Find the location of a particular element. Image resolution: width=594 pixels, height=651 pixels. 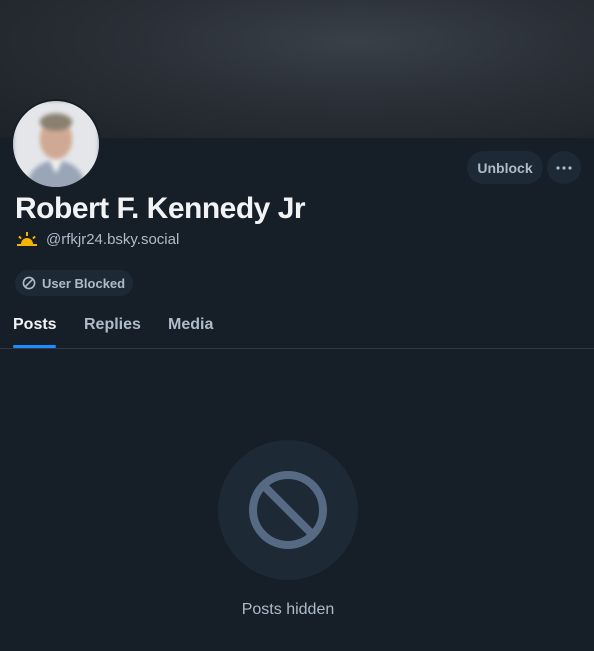

tab-replies: Replies is located at coordinates (112, 325).